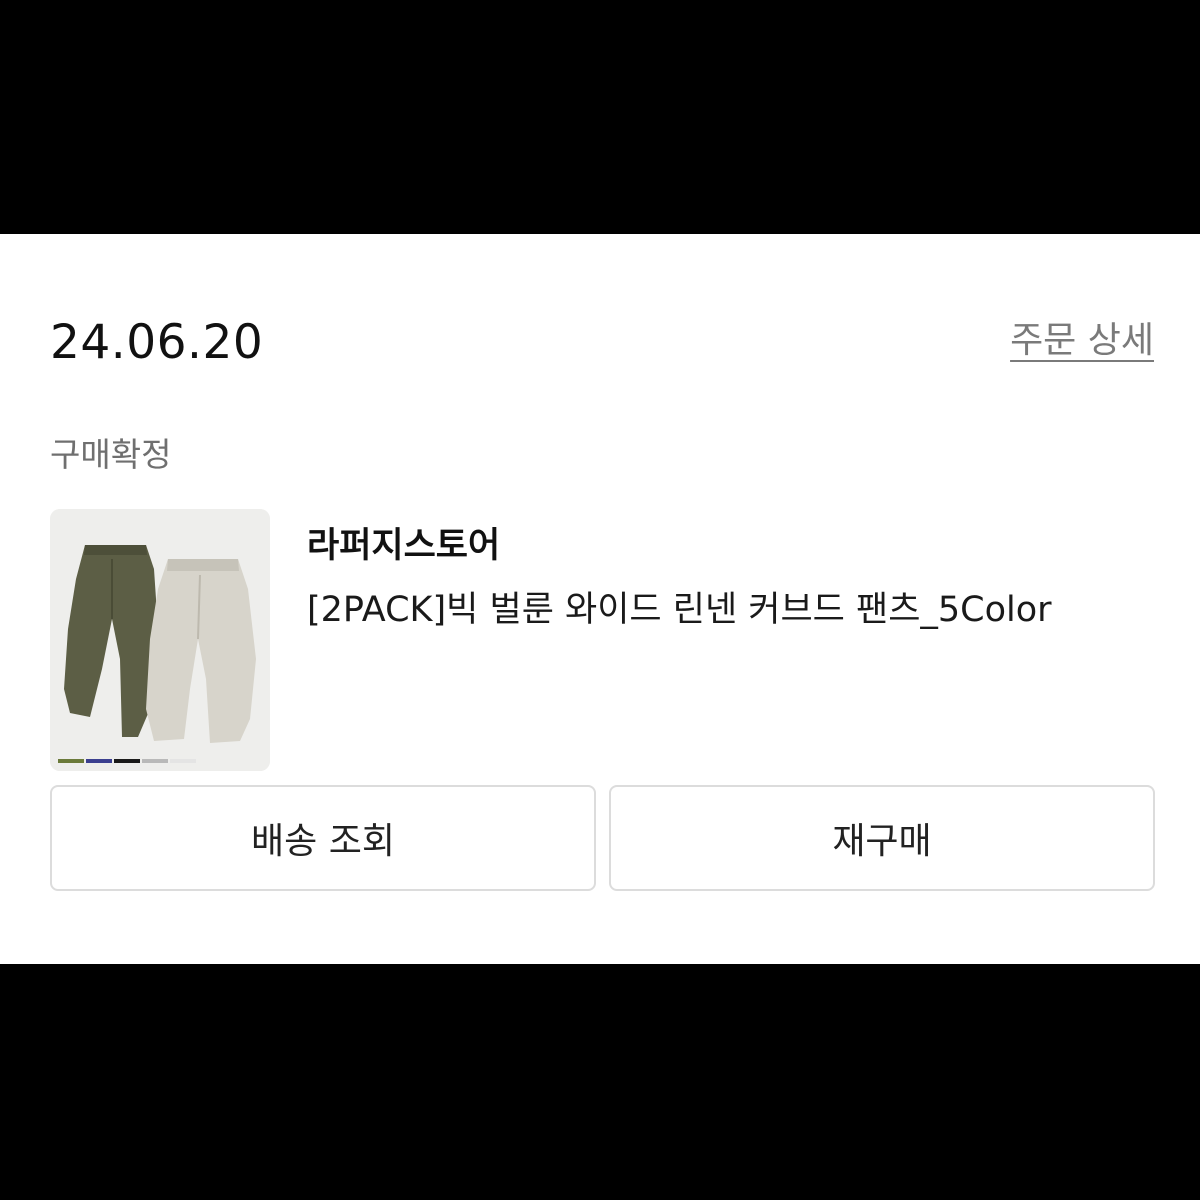  What do you see at coordinates (157, 342) in the screenshot?
I see `order-date: 24.06.20` at bounding box center [157, 342].